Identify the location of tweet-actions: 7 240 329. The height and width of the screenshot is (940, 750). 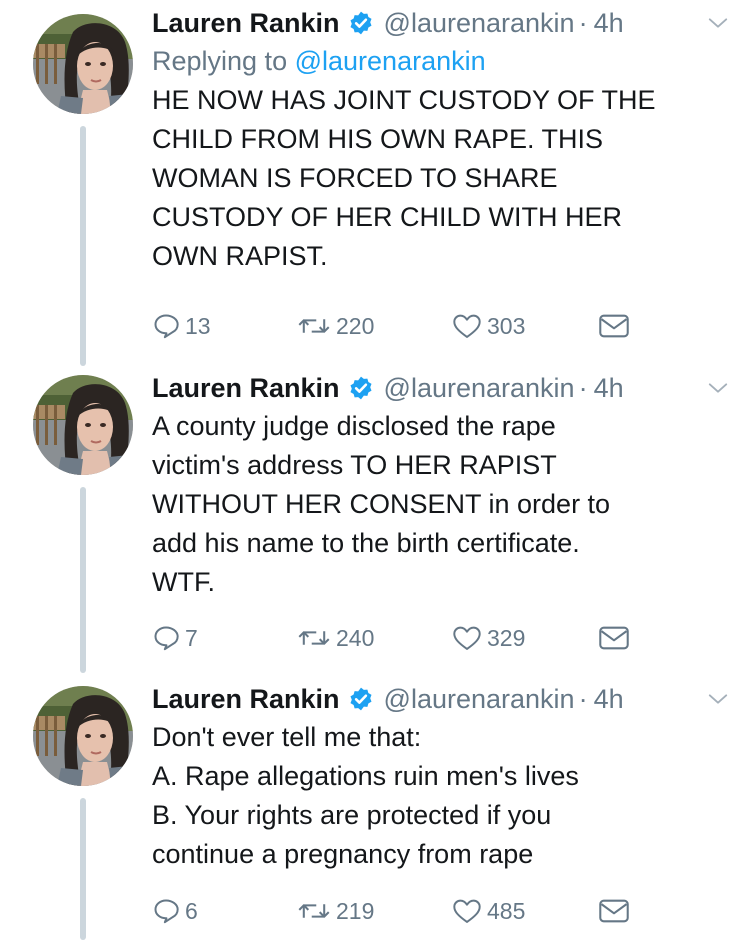
(402, 638).